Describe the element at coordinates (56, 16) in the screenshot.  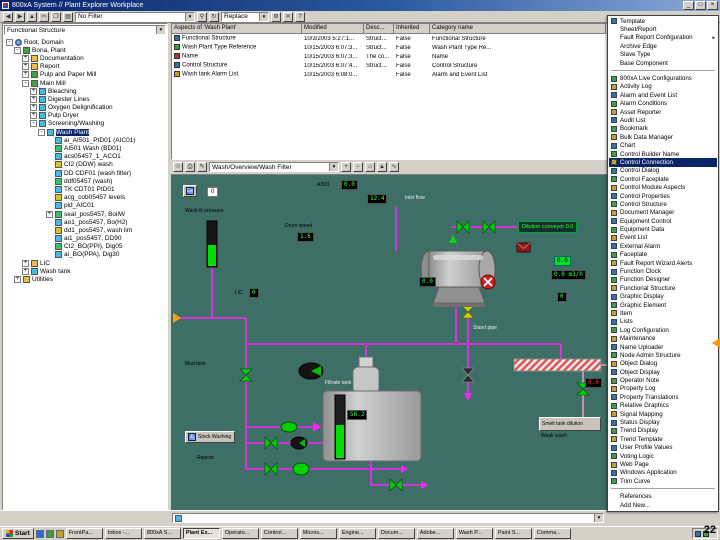
I see `copy-icon: ❐` at that location.